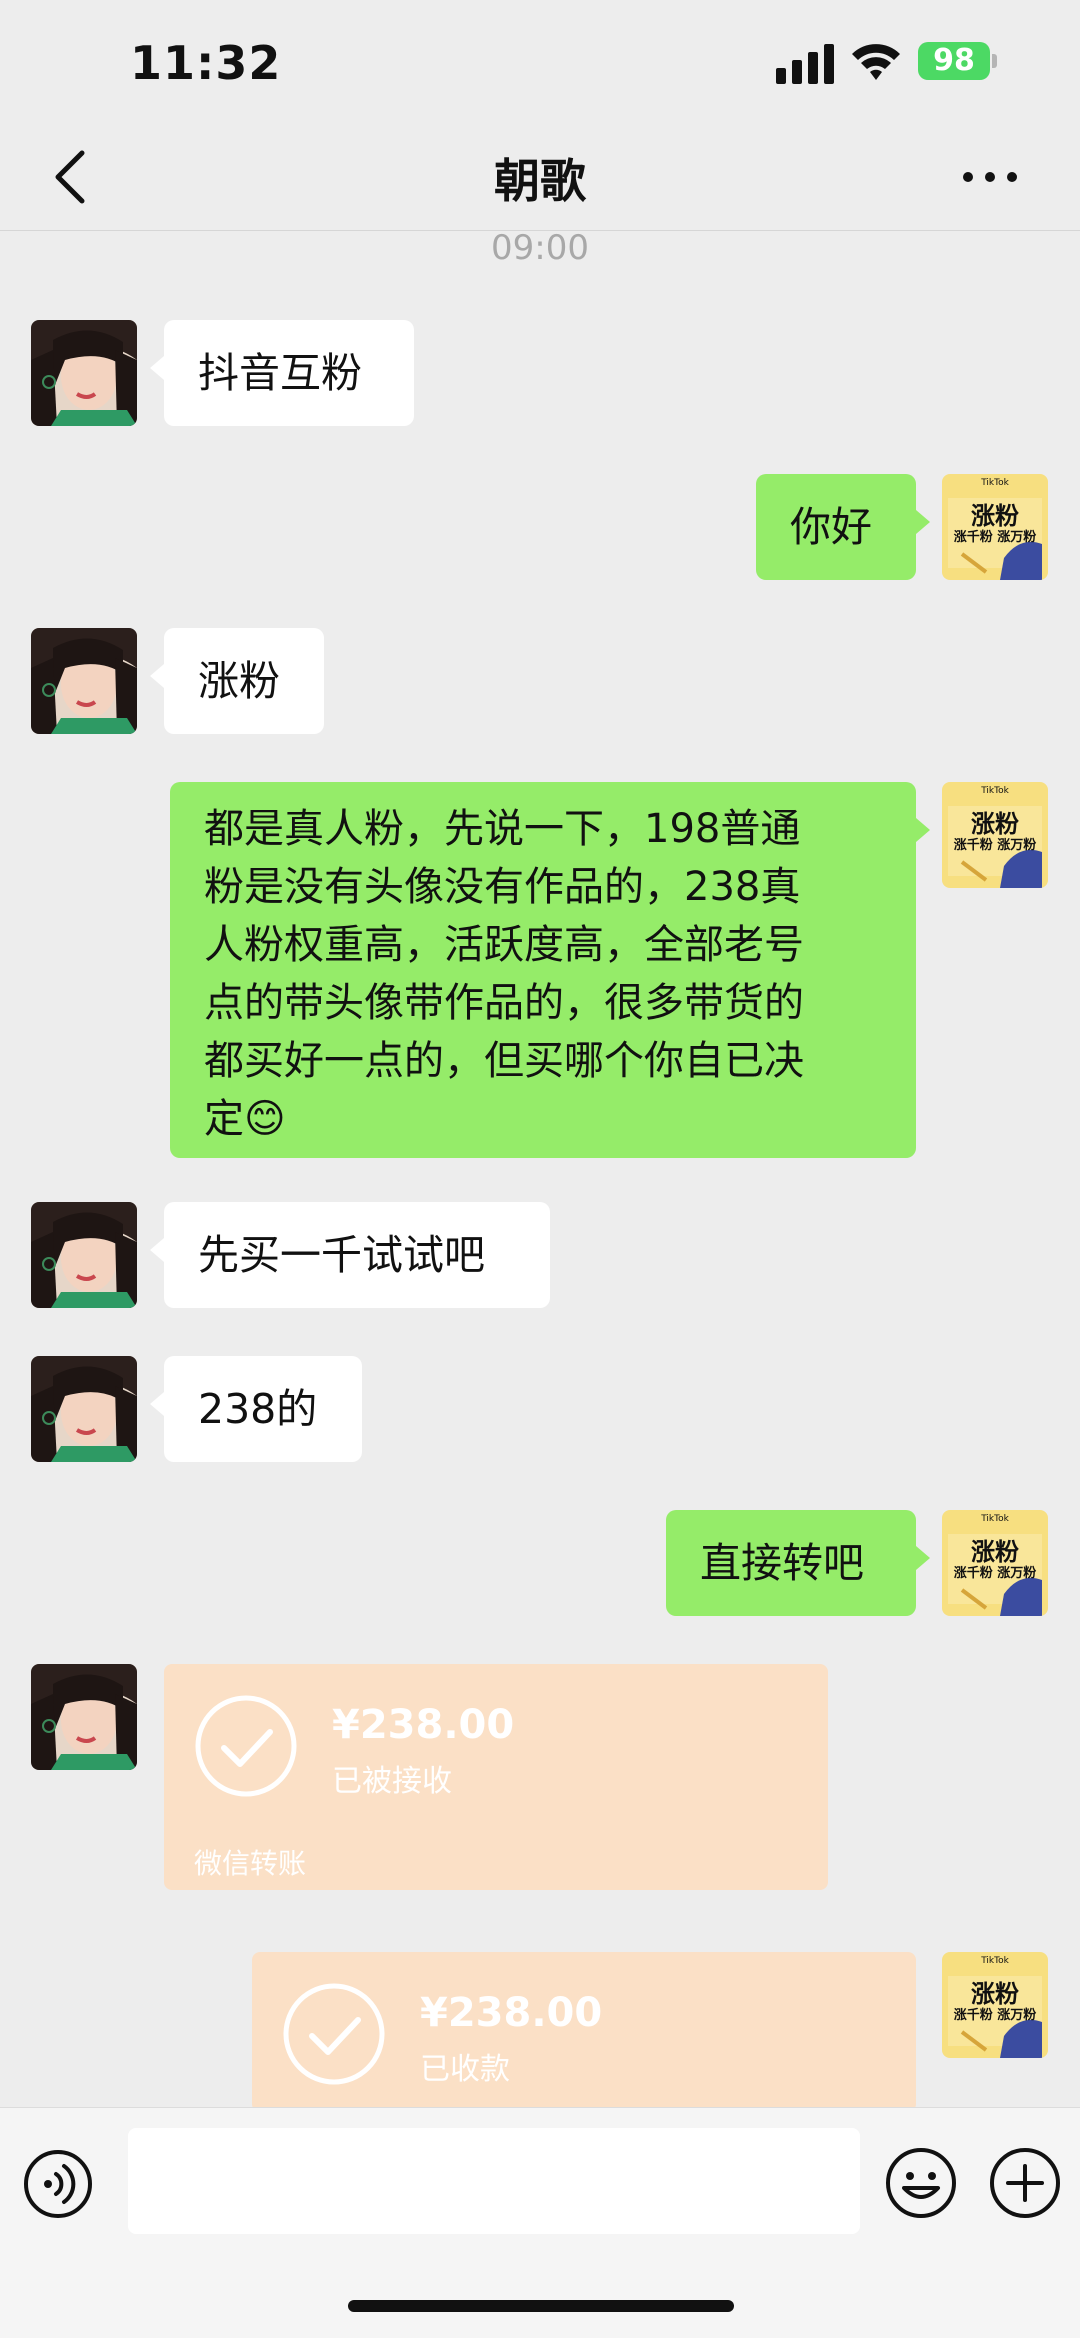  Describe the element at coordinates (782, 1563) in the screenshot. I see `message-text: 直接转吧` at that location.